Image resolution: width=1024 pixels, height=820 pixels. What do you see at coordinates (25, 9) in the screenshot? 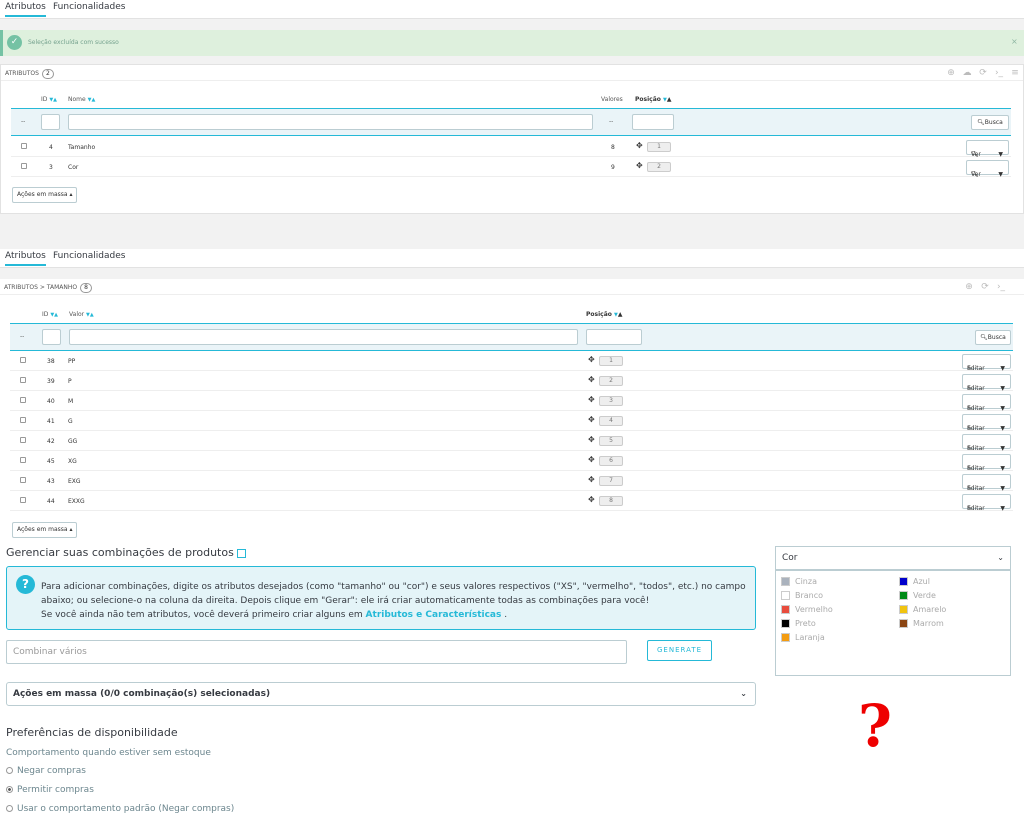
I see `tab-attributes: Atributos` at bounding box center [25, 9].